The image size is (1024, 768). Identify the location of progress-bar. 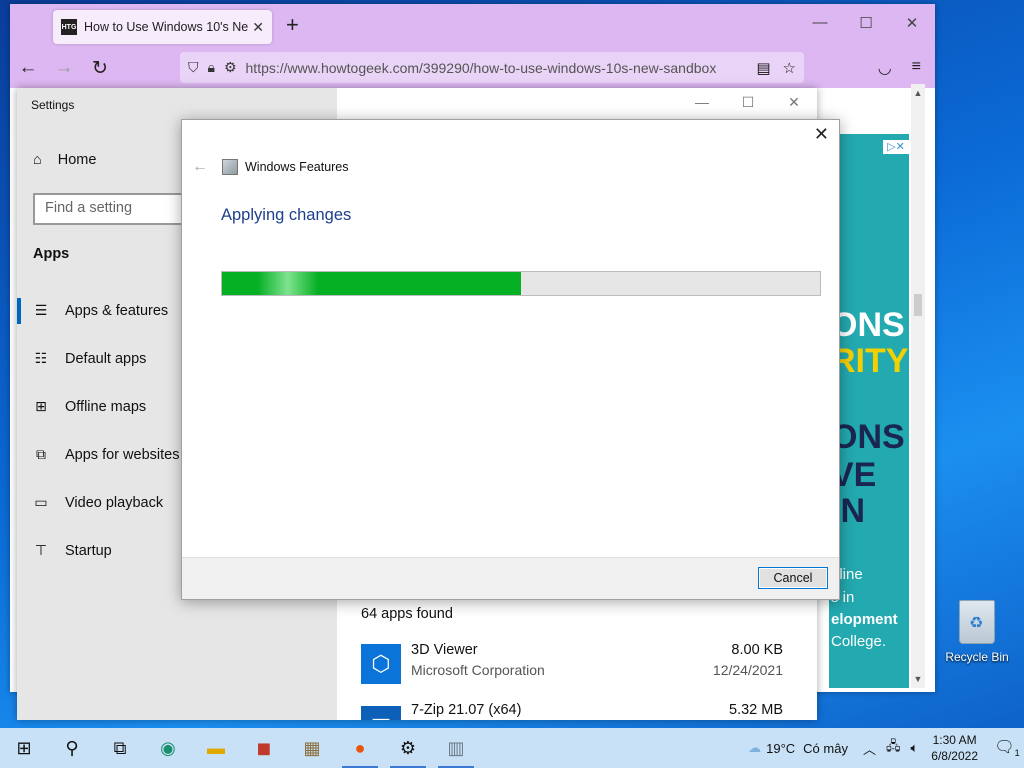
(521, 283).